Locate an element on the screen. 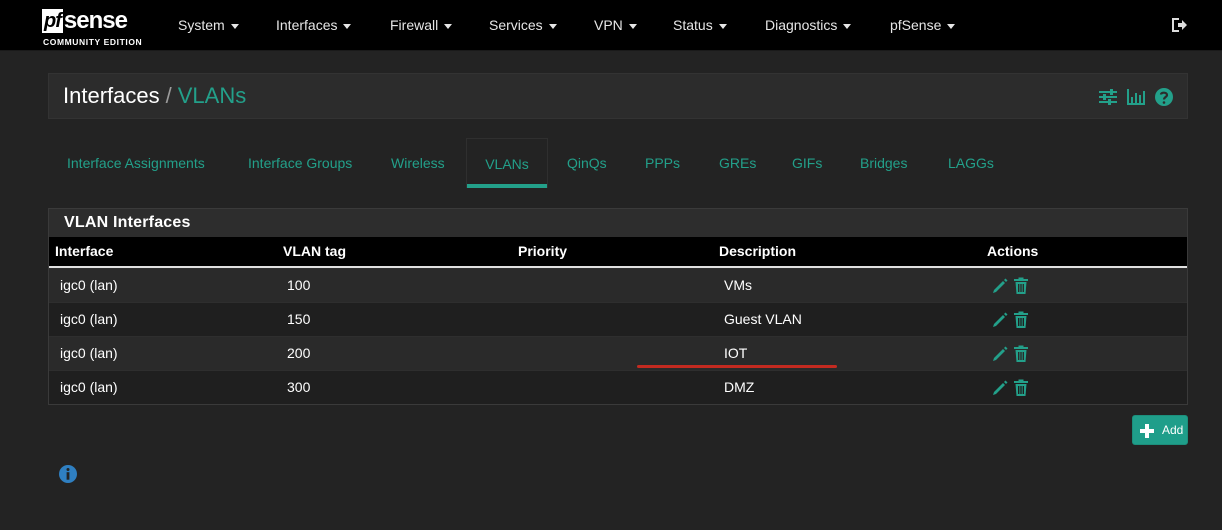 The image size is (1222, 530). table-row: igc0 (lan) 100 VMs is located at coordinates (618, 285).